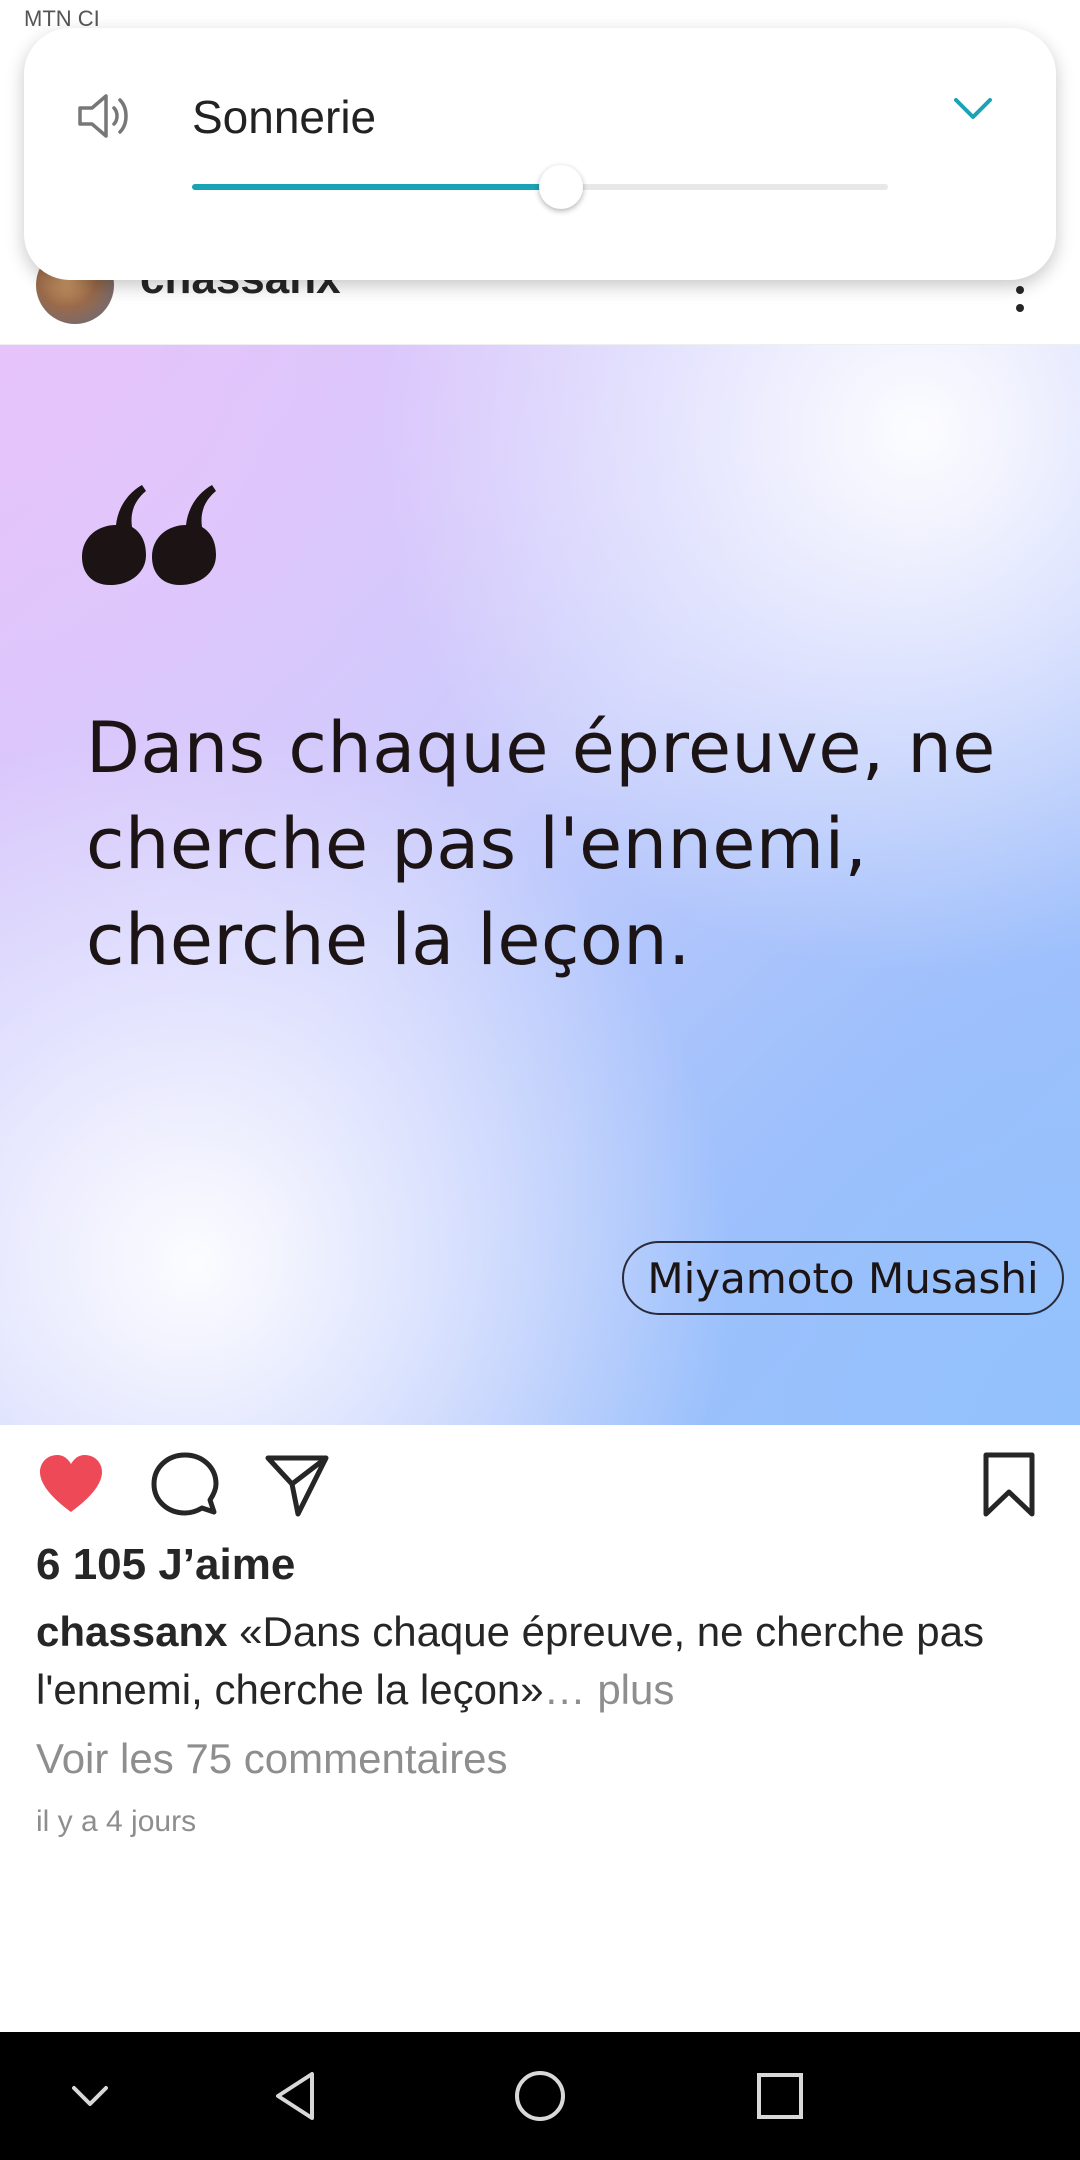  Describe the element at coordinates (90, 2096) in the screenshot. I see `chevron-down-icon` at that location.